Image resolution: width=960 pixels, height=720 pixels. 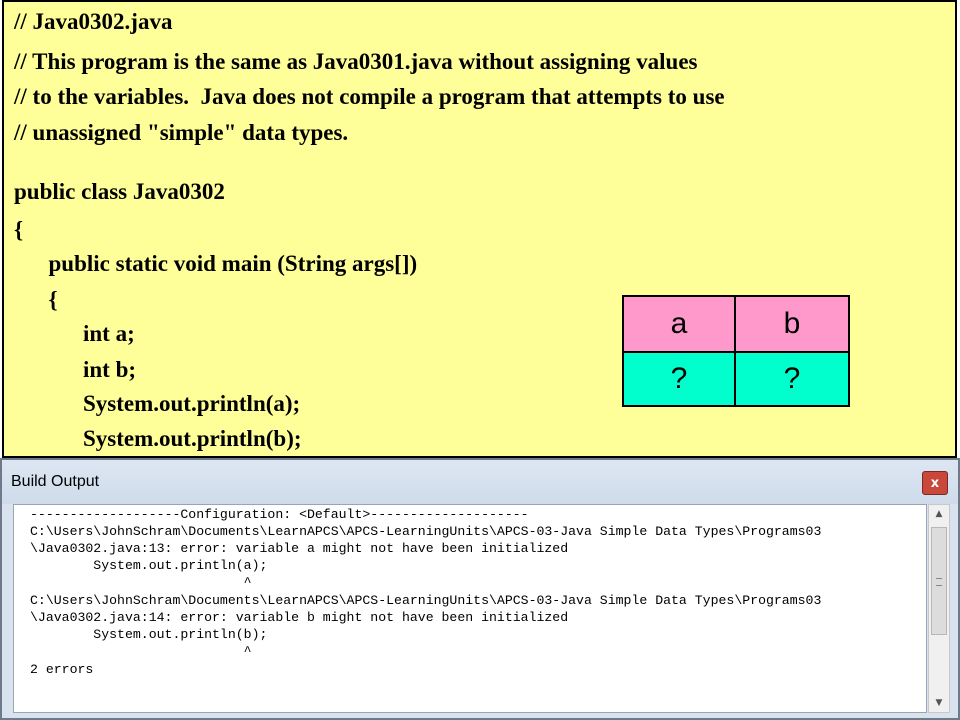 What do you see at coordinates (158, 438) in the screenshot?
I see `code-line: System.out.println(b);` at bounding box center [158, 438].